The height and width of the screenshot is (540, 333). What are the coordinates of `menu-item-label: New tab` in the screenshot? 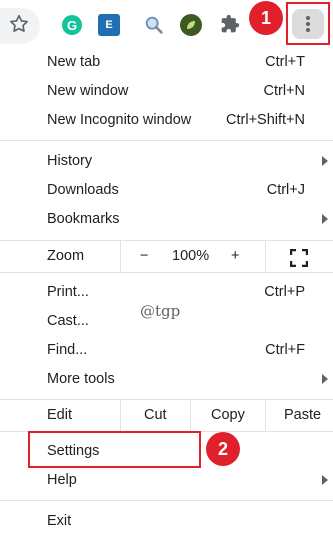 It's located at (74, 62).